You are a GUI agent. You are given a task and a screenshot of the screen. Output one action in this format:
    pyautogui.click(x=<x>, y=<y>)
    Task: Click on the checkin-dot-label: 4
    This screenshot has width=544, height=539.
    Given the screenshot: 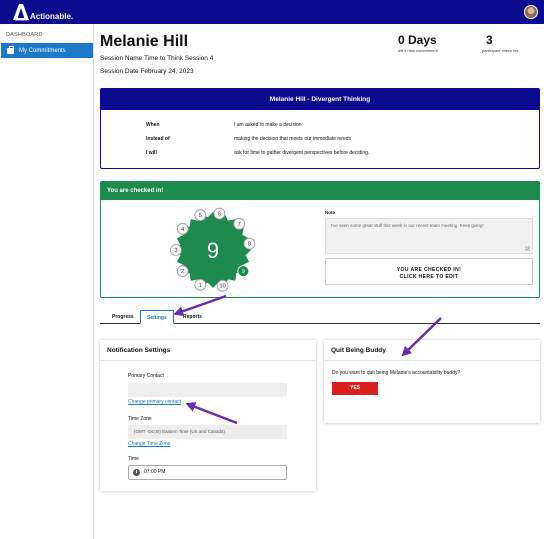 What is the action you would take?
    pyautogui.click(x=182, y=230)
    